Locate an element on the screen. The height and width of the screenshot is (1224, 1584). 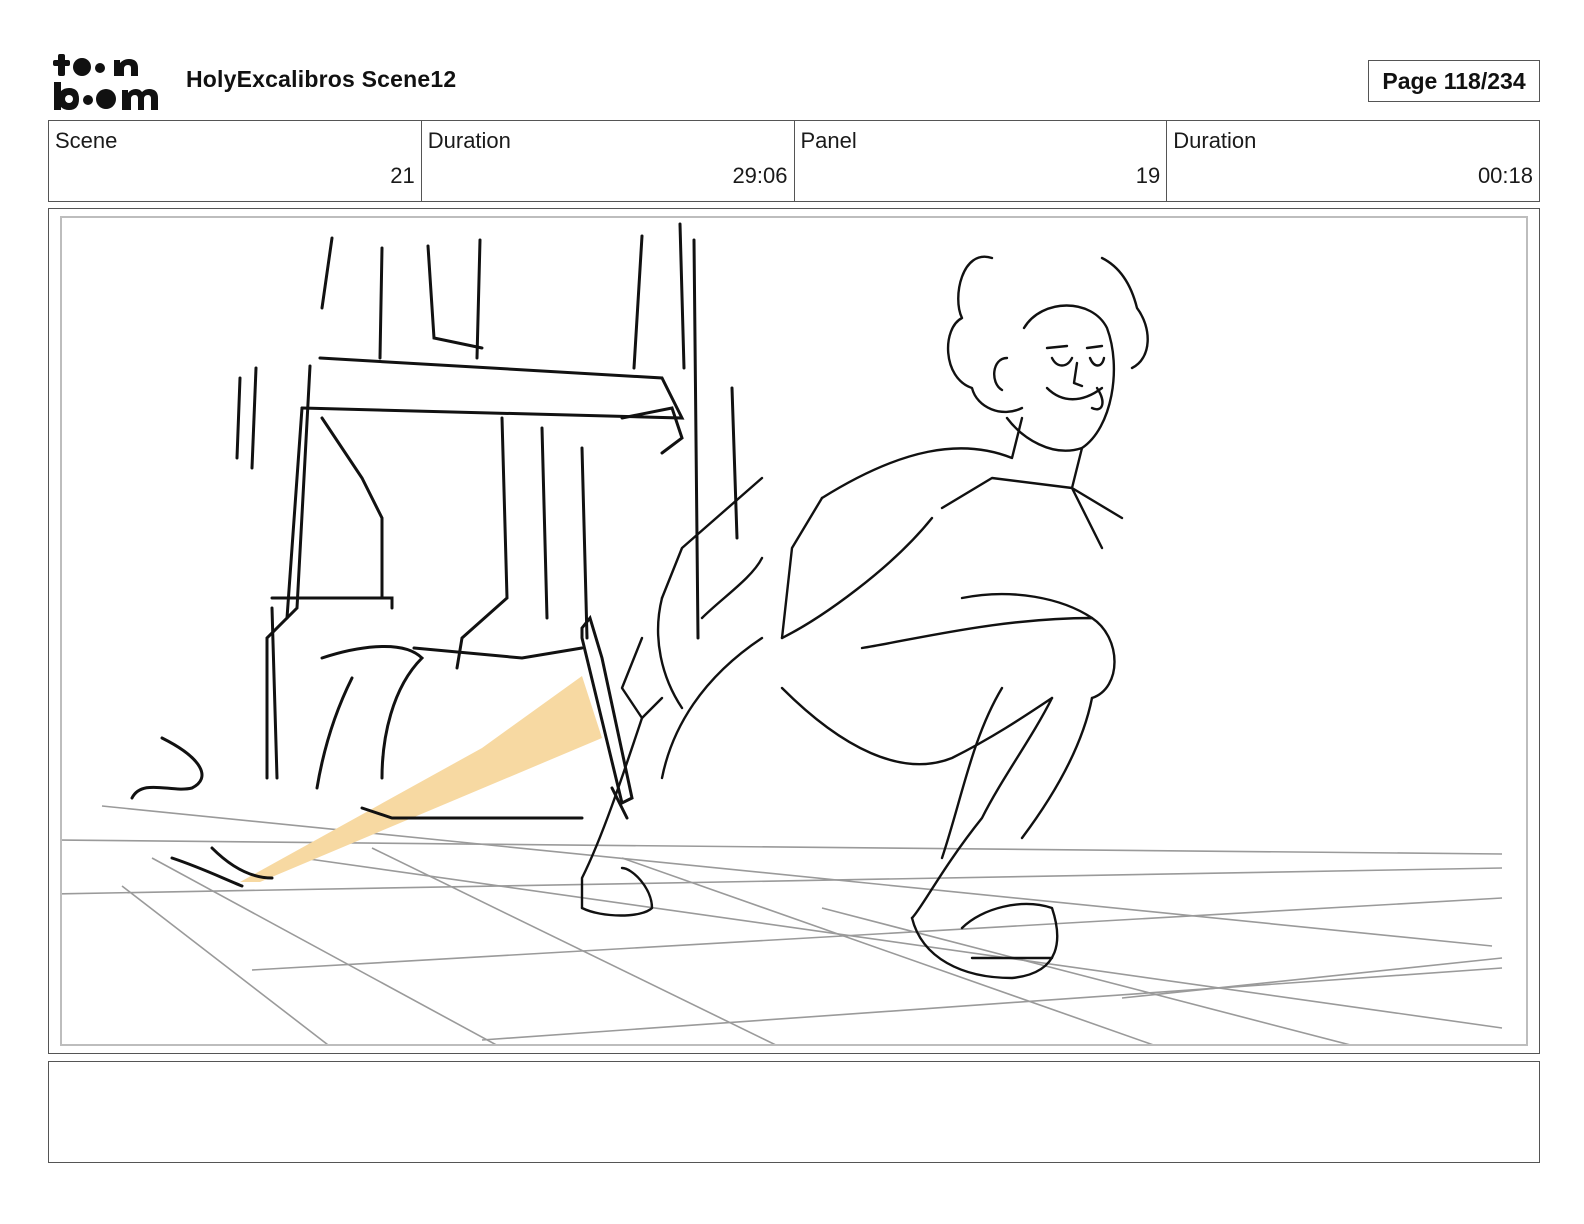
panel-value: 19 is located at coordinates (1148, 175).